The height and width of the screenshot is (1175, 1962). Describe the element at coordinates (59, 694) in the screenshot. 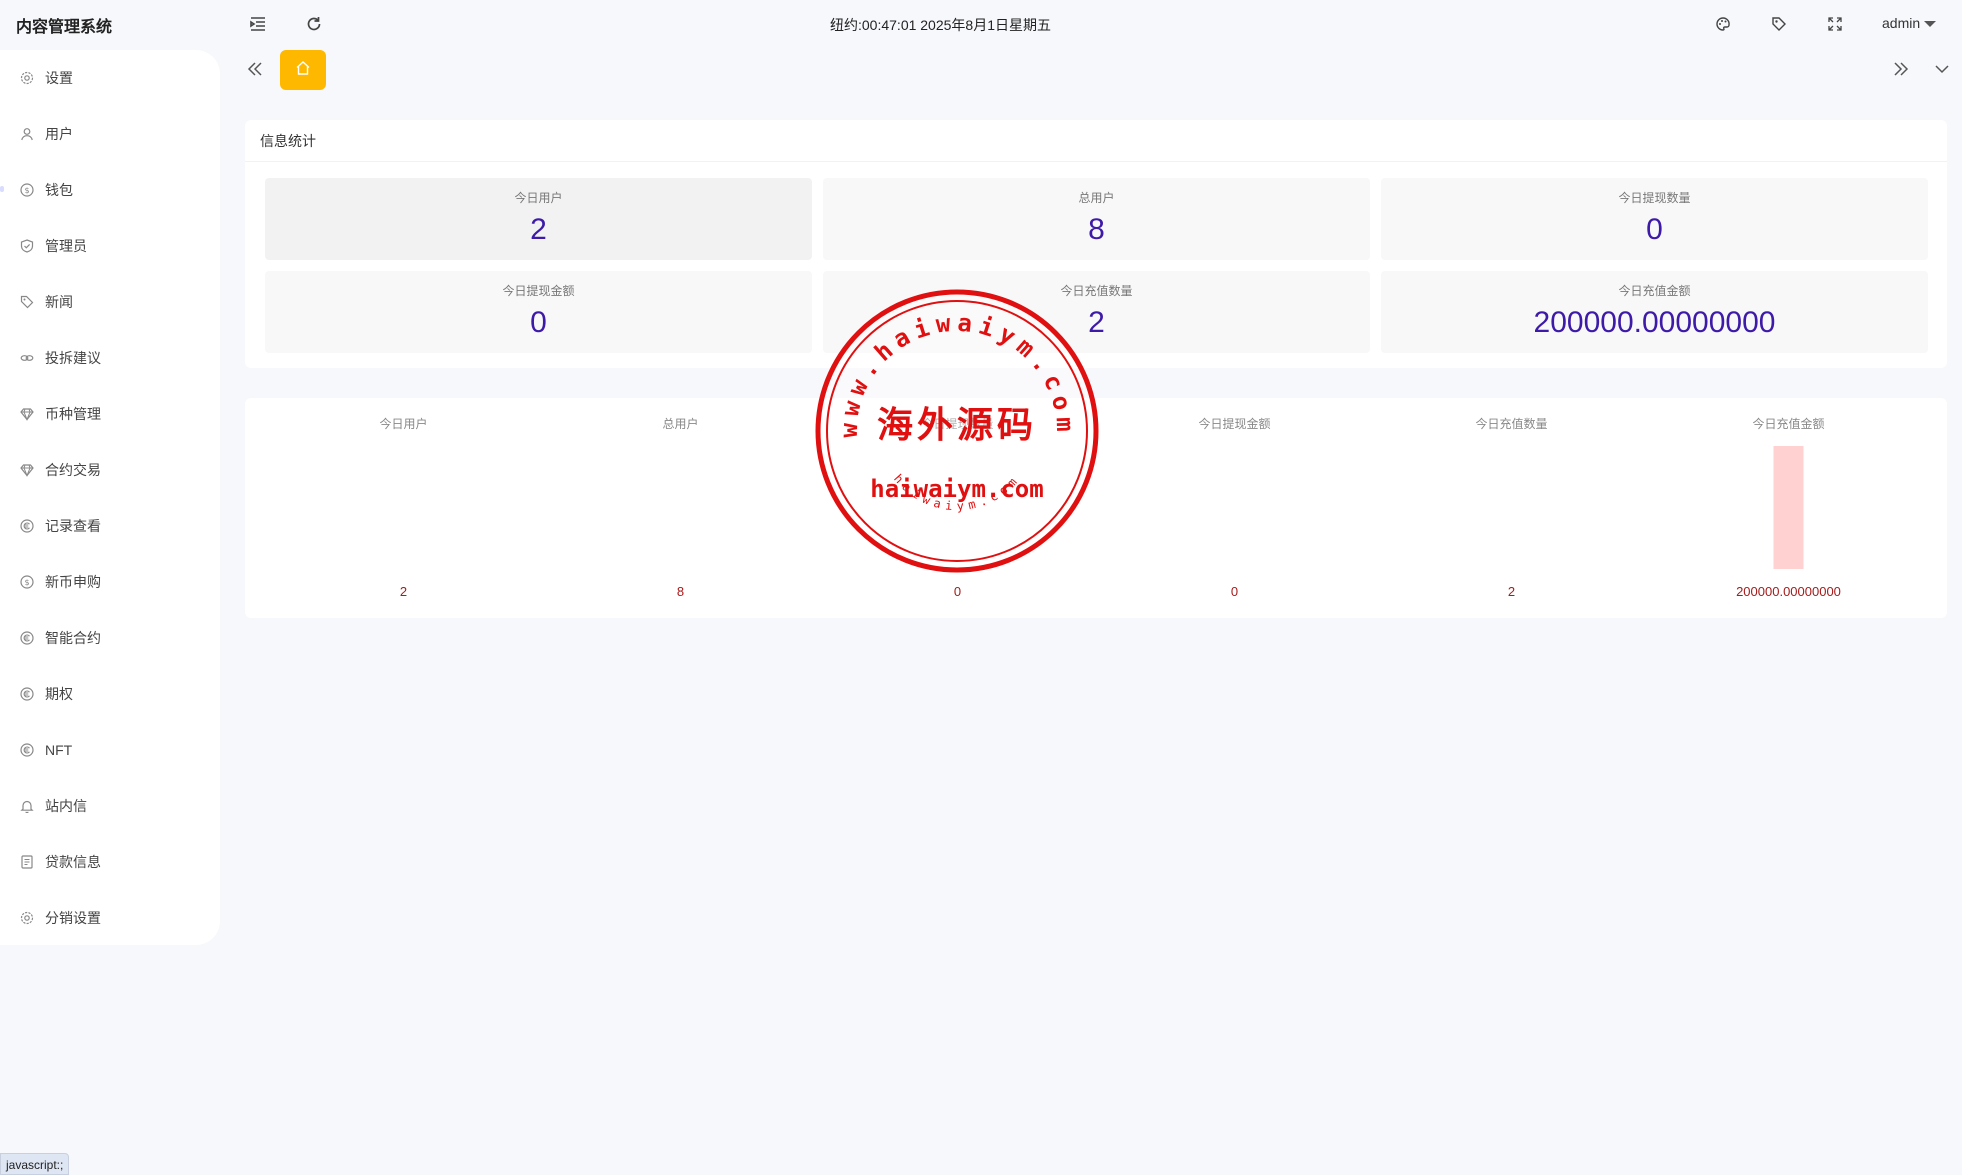

I see `sidebar-item-label: 期权` at that location.